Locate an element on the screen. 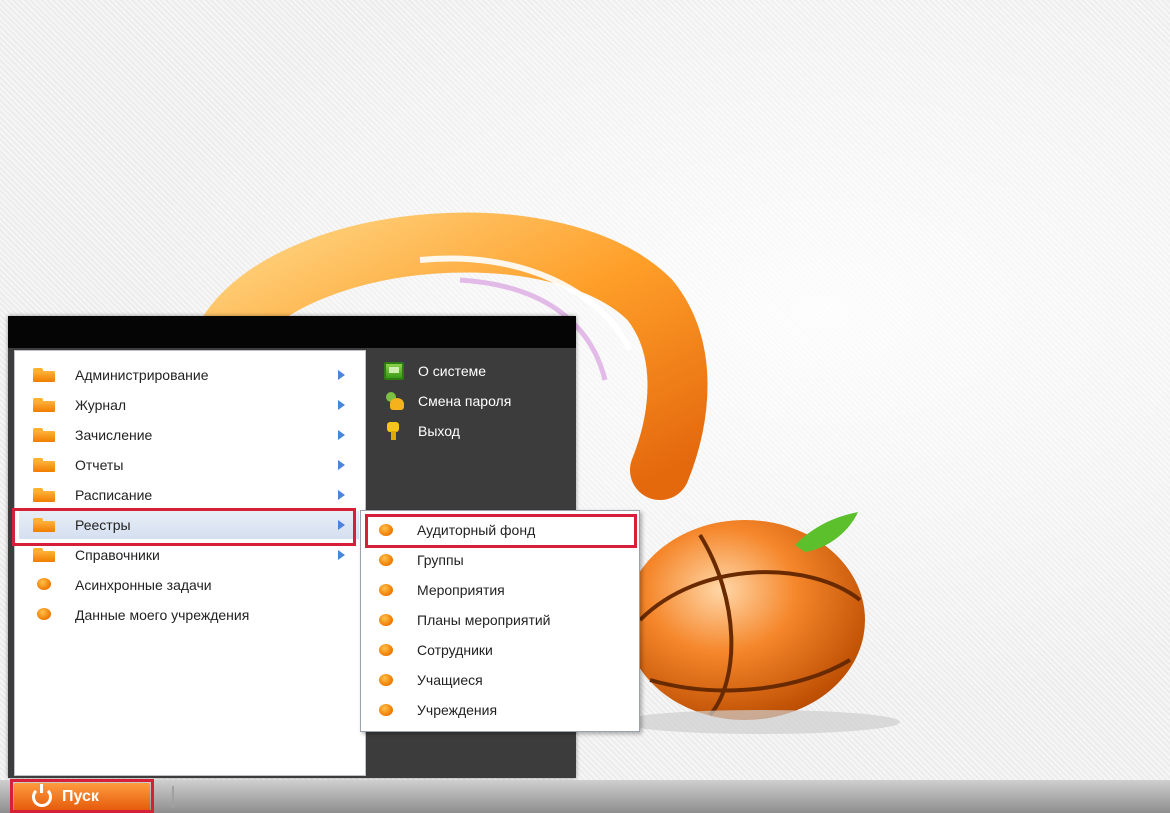 This screenshot has height=813, width=1170. menu-item-async-tasks: Асинхронные задачи is located at coordinates (189, 585).